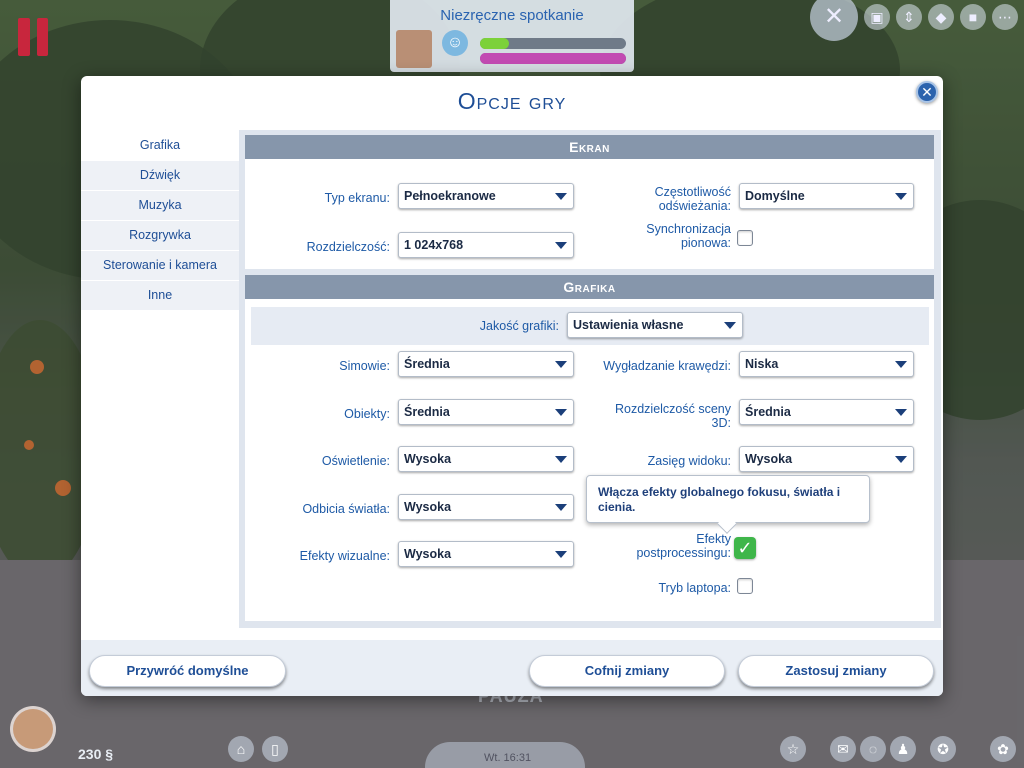 This screenshot has height=768, width=1024. Describe the element at coordinates (160, 175) in the screenshot. I see `sidebar-item-sound: Dźwięk` at that location.